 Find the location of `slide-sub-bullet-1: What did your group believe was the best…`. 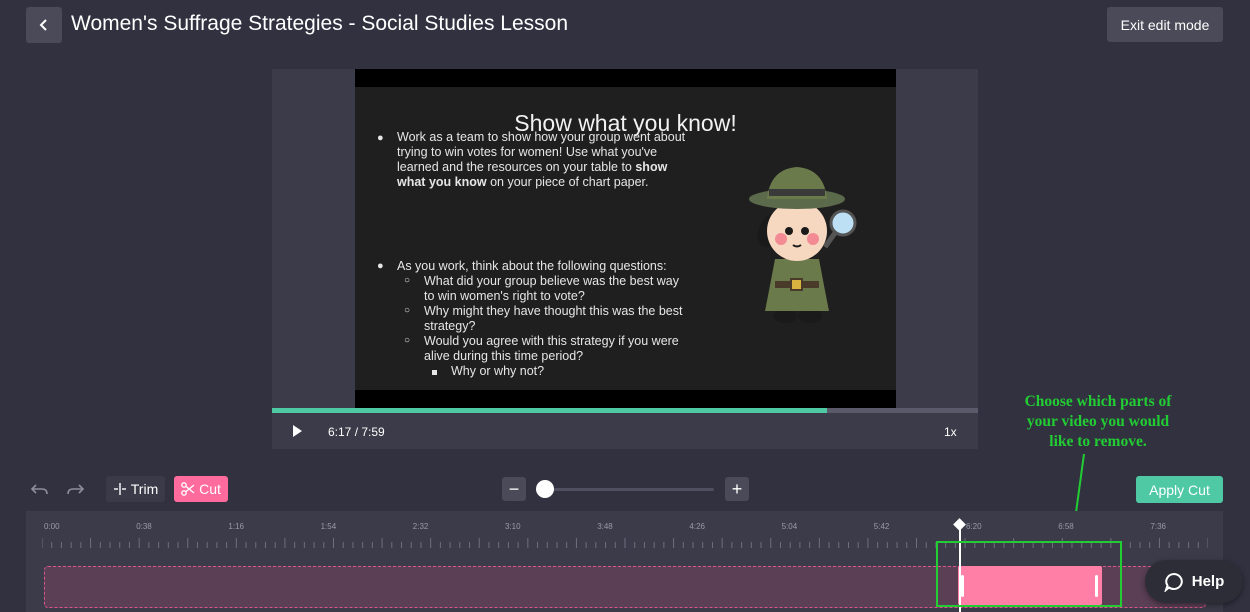

slide-sub-bullet-1: What did your group believe was the best… is located at coordinates (551, 288).